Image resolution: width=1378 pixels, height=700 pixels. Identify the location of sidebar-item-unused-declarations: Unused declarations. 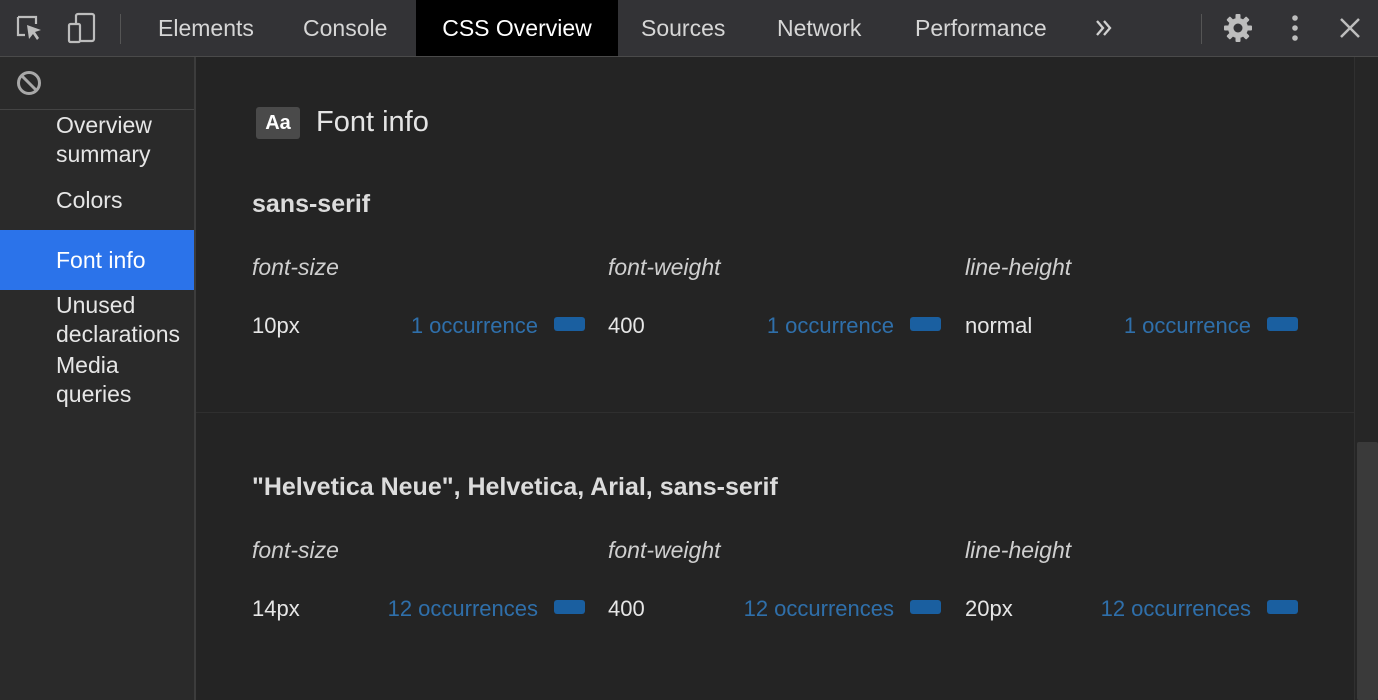
(97, 321).